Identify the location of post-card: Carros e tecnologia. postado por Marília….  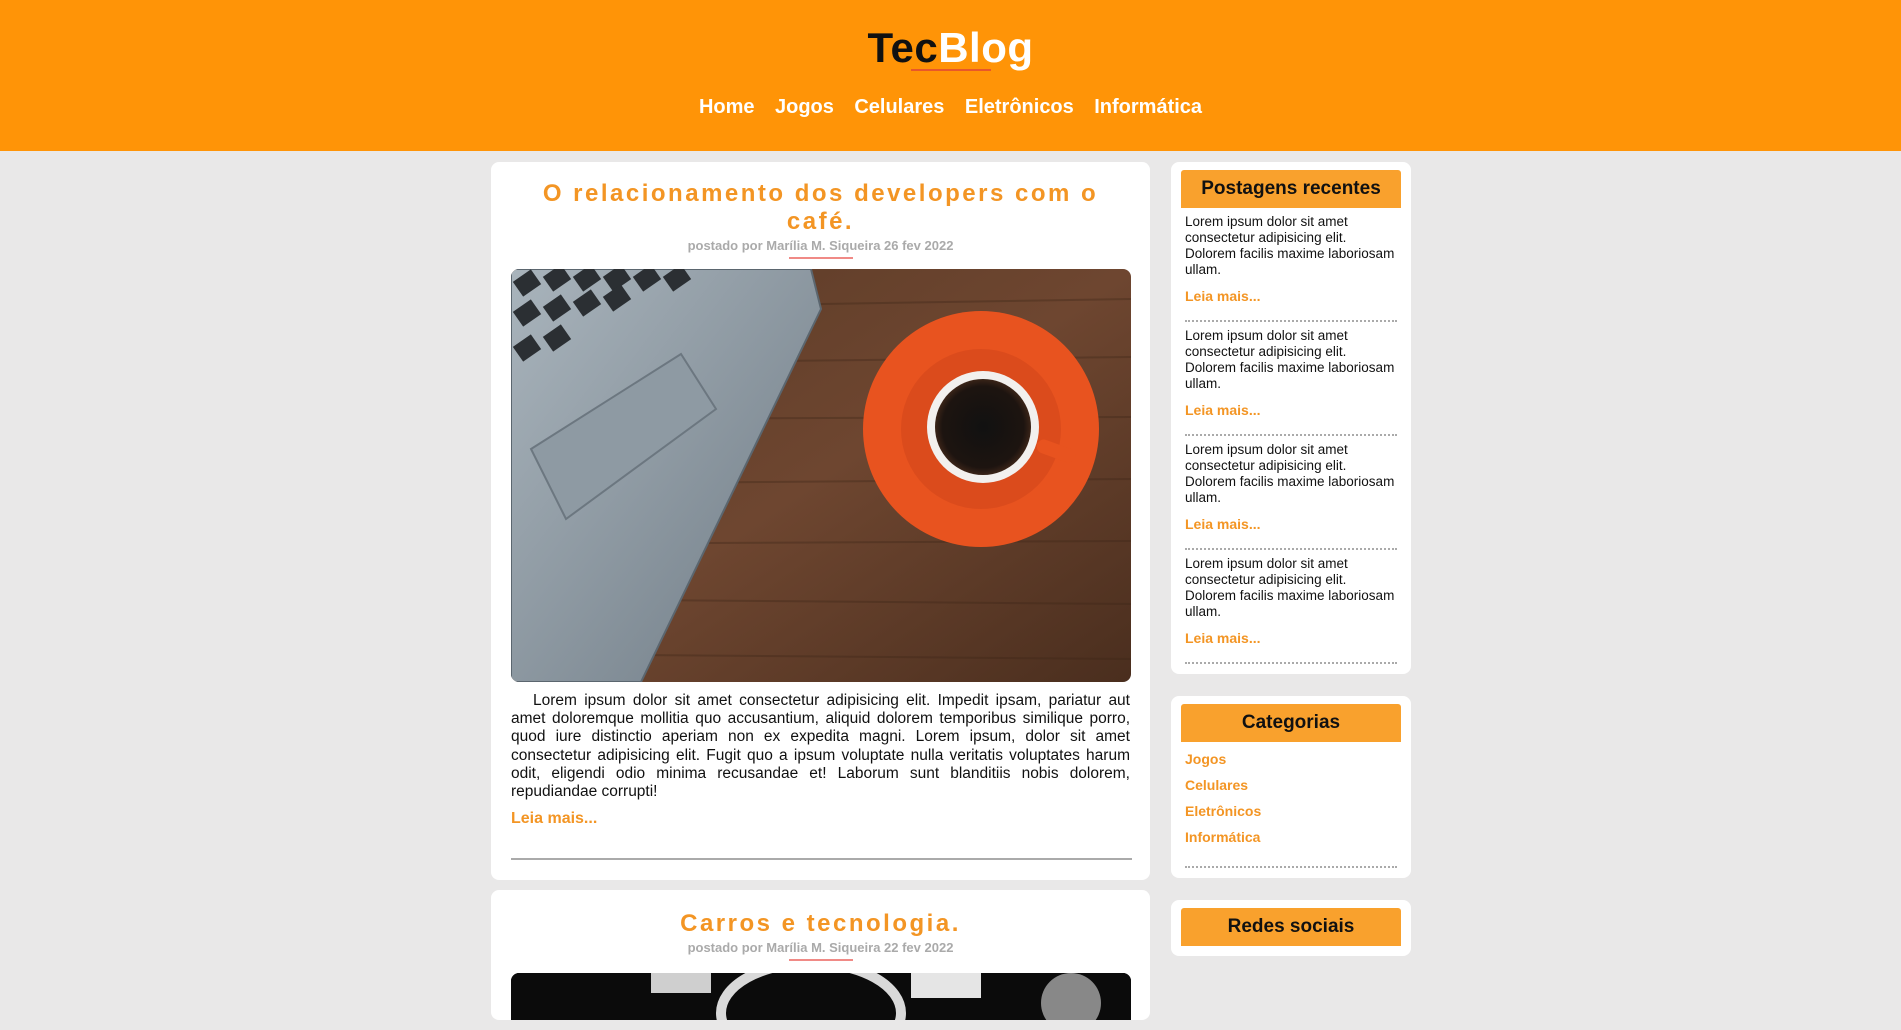
(820, 955).